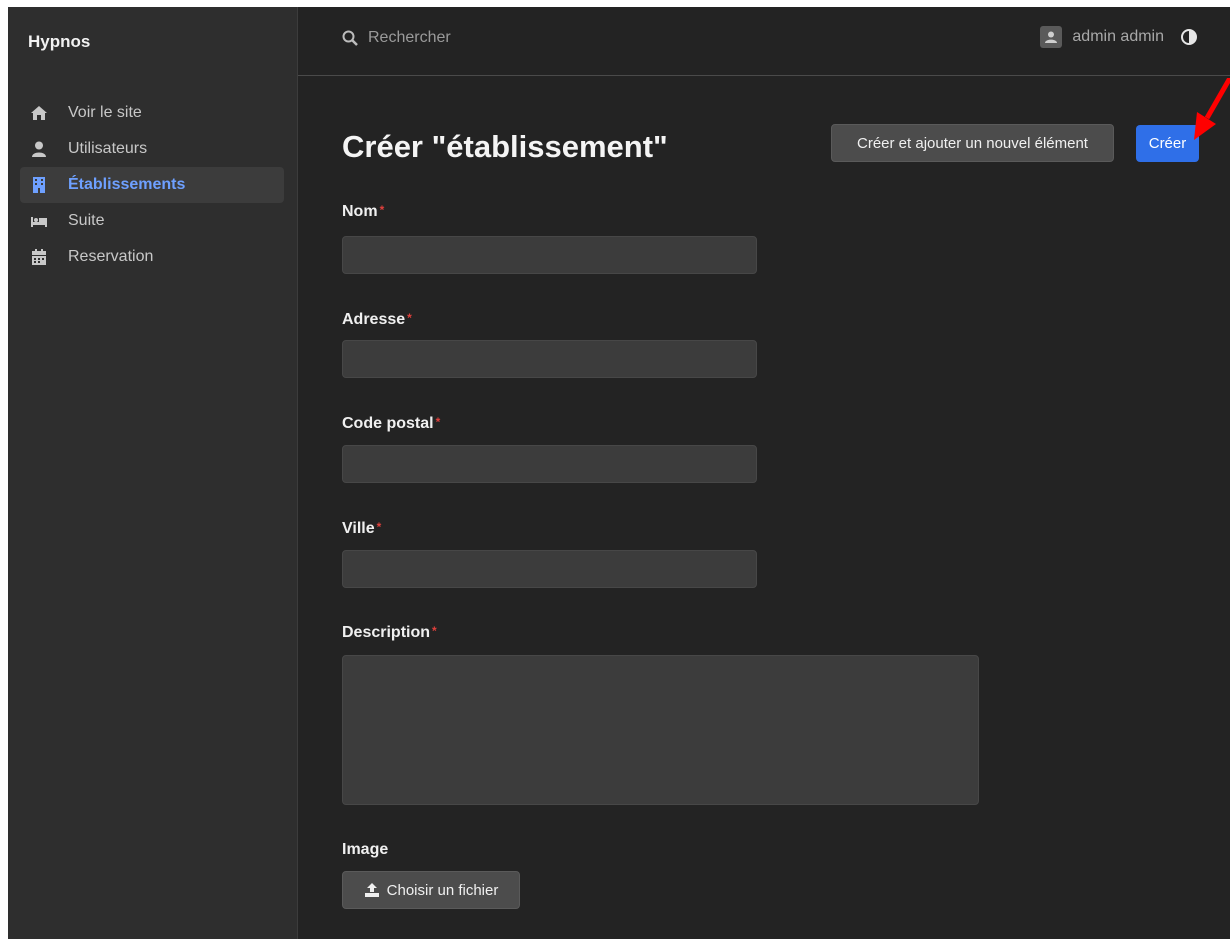 This screenshot has height=939, width=1230. What do you see at coordinates (377, 319) in the screenshot?
I see `adresse-label: Adresse *` at bounding box center [377, 319].